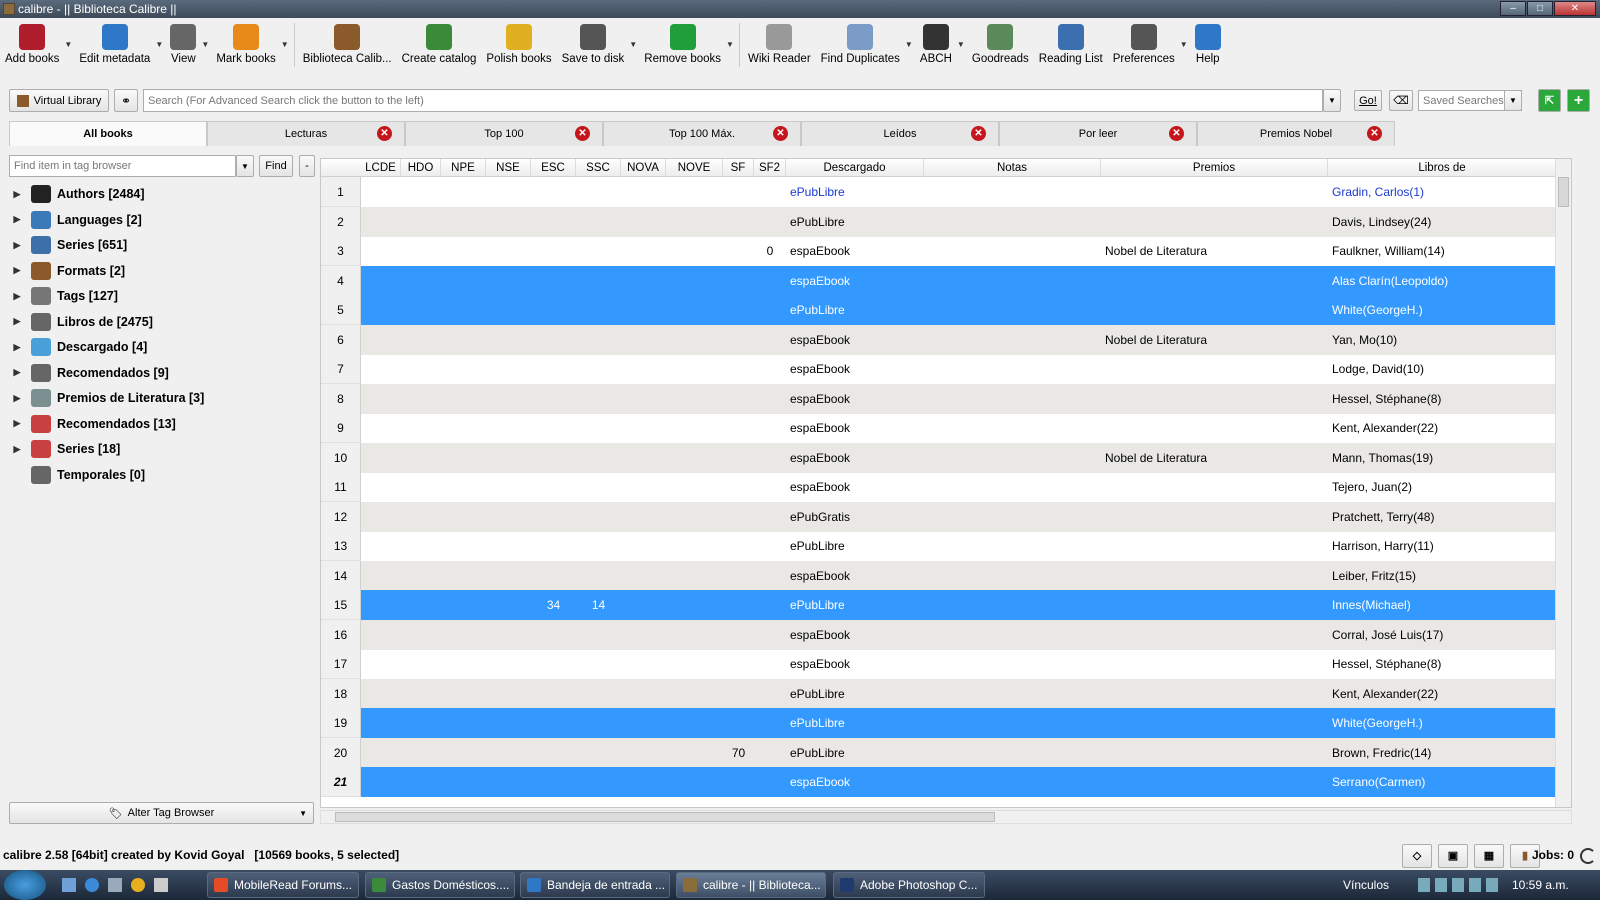  What do you see at coordinates (341, 634) in the screenshot?
I see `row-number: 16` at bounding box center [341, 634].